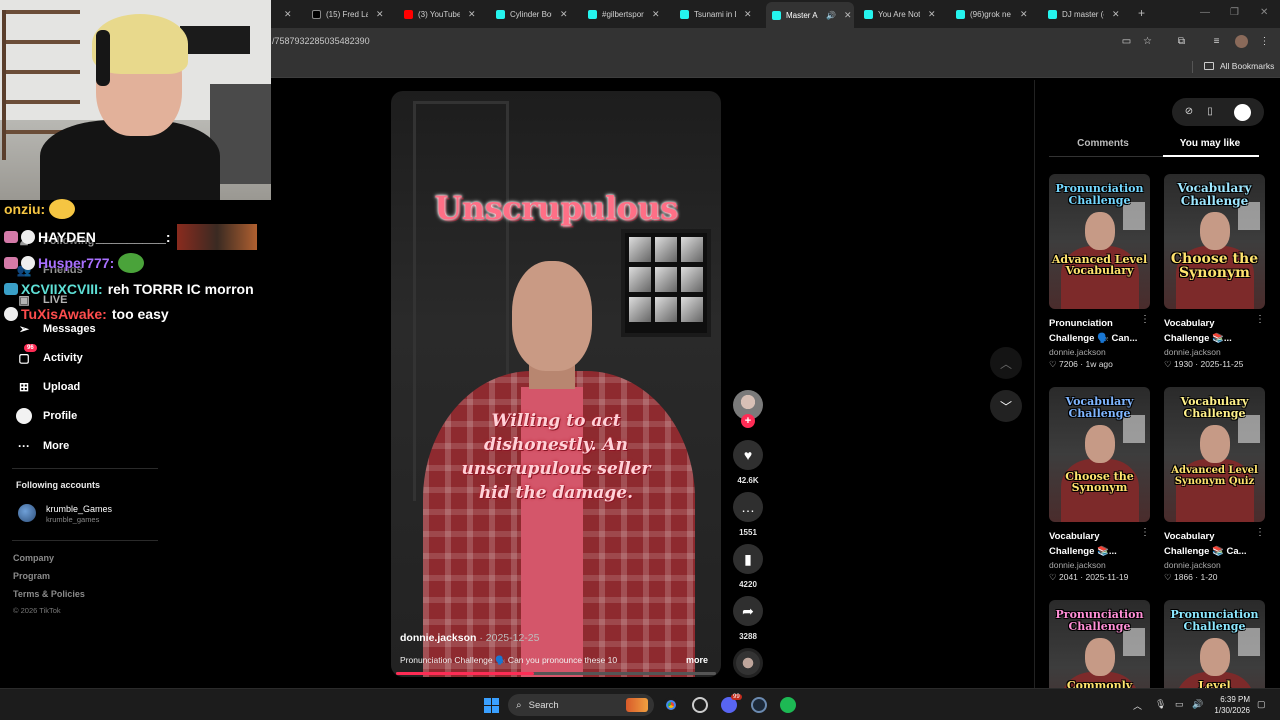  Describe the element at coordinates (1210, 143) in the screenshot. I see `tab-you-may-like: You may like` at that location.